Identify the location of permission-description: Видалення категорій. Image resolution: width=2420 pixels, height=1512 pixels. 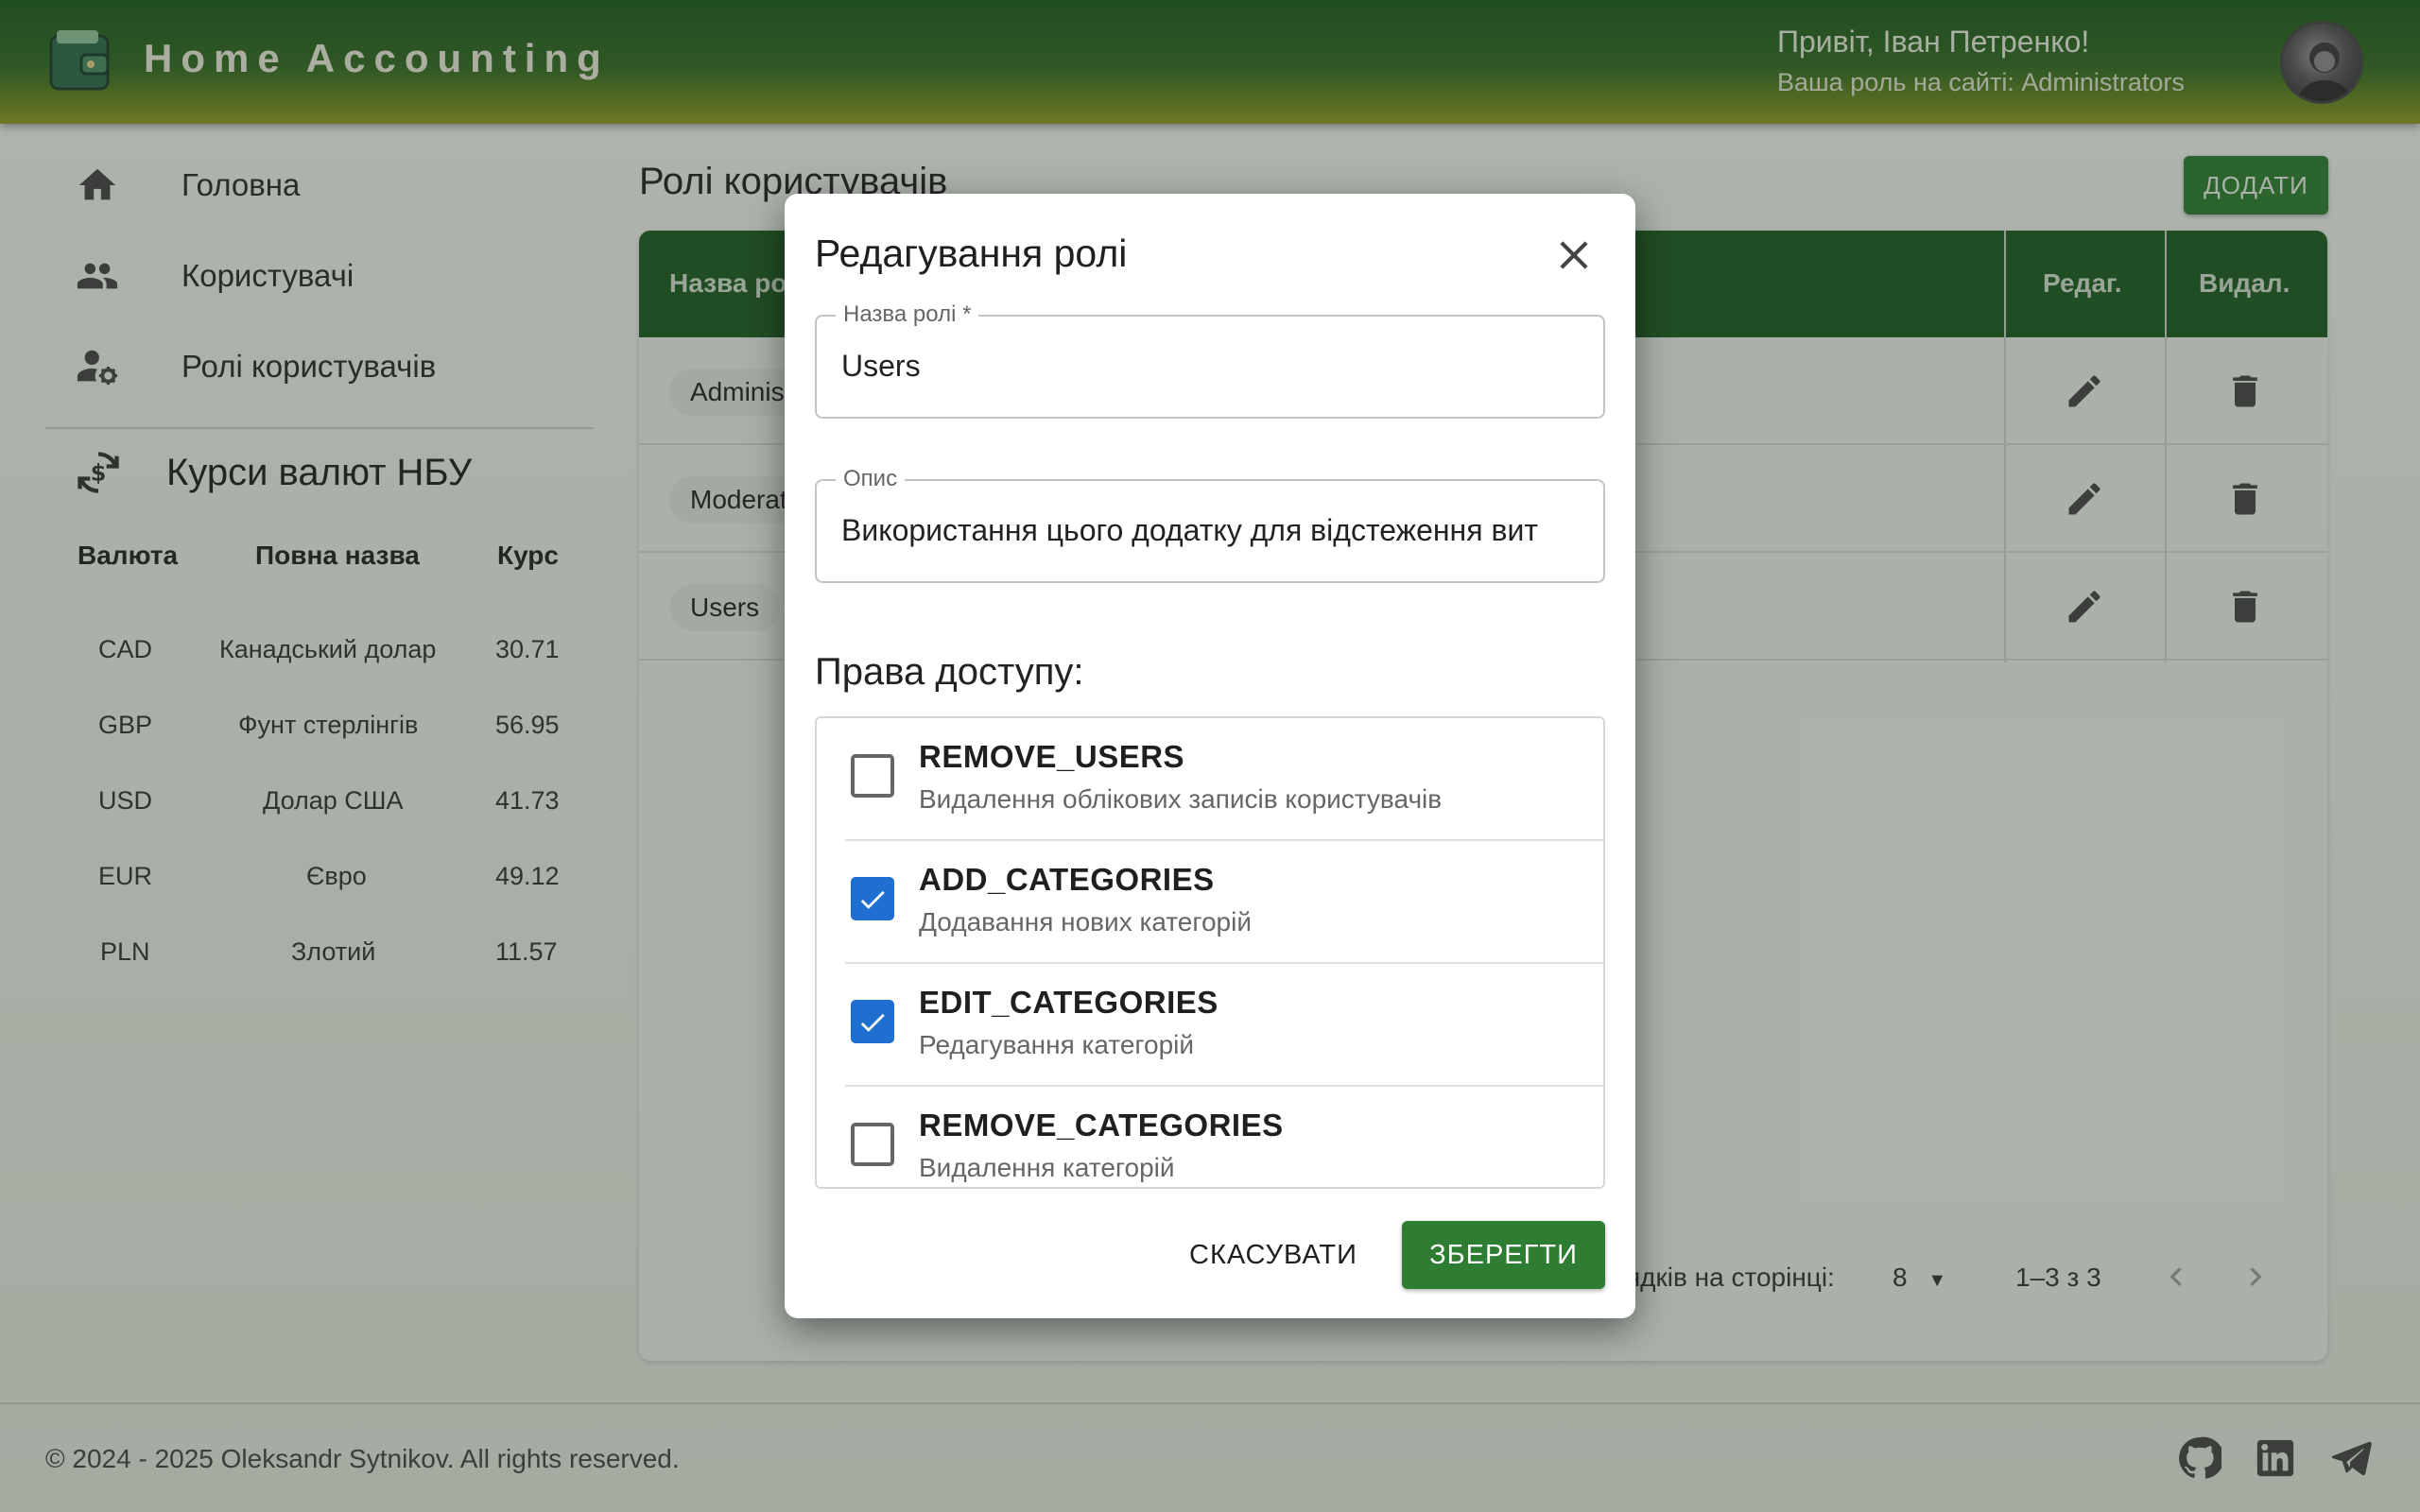
(1047, 1167).